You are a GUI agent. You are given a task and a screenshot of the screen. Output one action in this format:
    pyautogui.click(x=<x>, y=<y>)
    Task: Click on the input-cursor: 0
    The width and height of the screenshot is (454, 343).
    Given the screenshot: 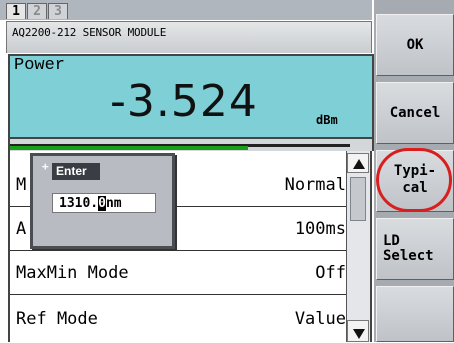 What is the action you would take?
    pyautogui.click(x=102, y=203)
    